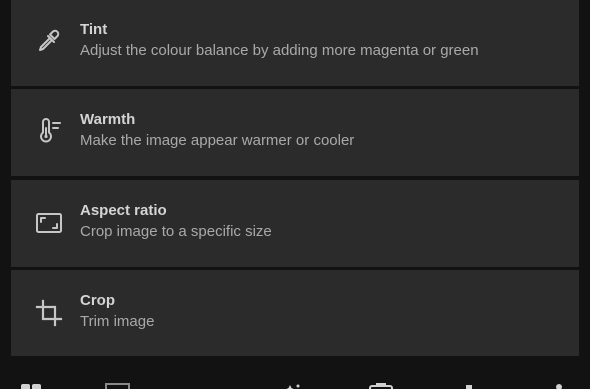 The image size is (590, 389). What do you see at coordinates (117, 321) in the screenshot?
I see `tool-subtitle: Trim image` at bounding box center [117, 321].